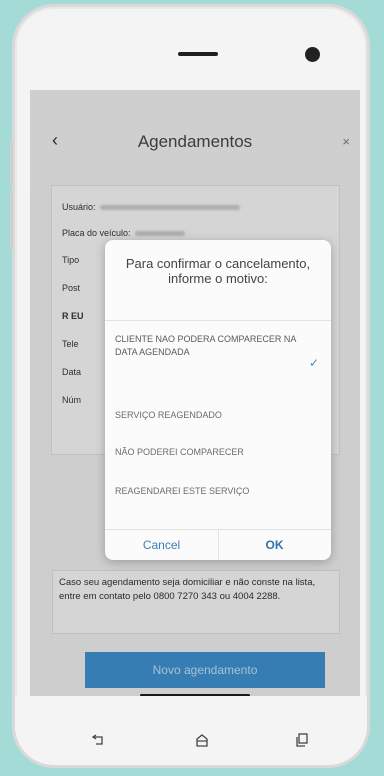  I want to click on reason-option-3: NÃO PODEREI COMPARECER, so click(210, 452).